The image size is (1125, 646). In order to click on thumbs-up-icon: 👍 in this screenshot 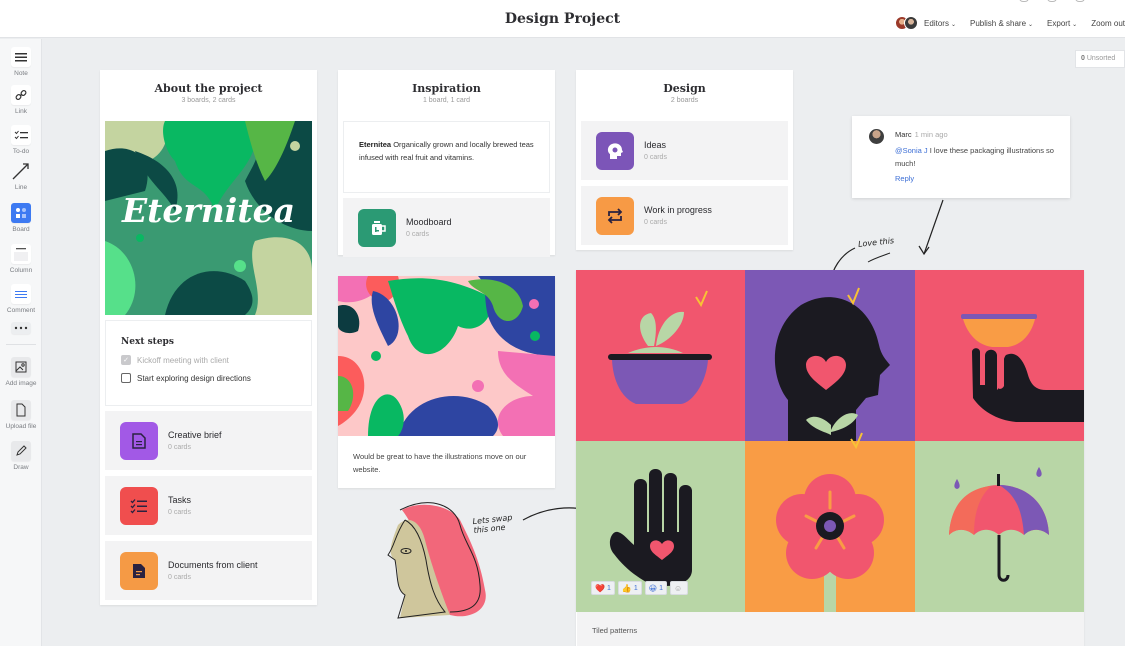, I will do `click(626, 588)`.